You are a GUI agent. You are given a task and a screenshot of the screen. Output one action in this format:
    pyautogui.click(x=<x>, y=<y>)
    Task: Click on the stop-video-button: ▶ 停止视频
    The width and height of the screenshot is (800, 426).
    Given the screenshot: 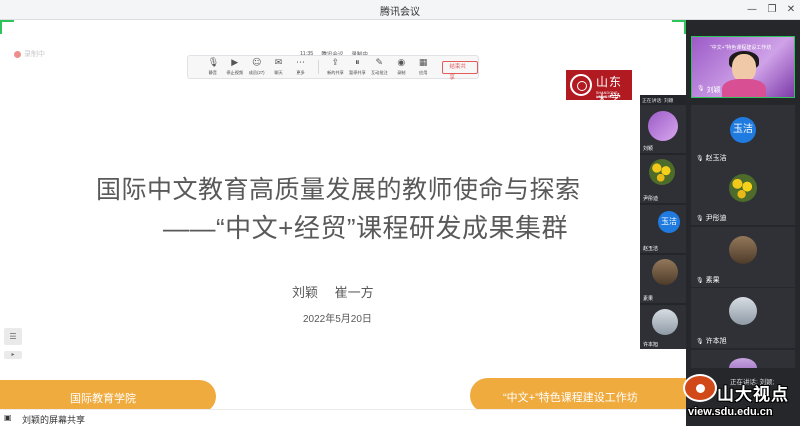 What is the action you would take?
    pyautogui.click(x=235, y=66)
    